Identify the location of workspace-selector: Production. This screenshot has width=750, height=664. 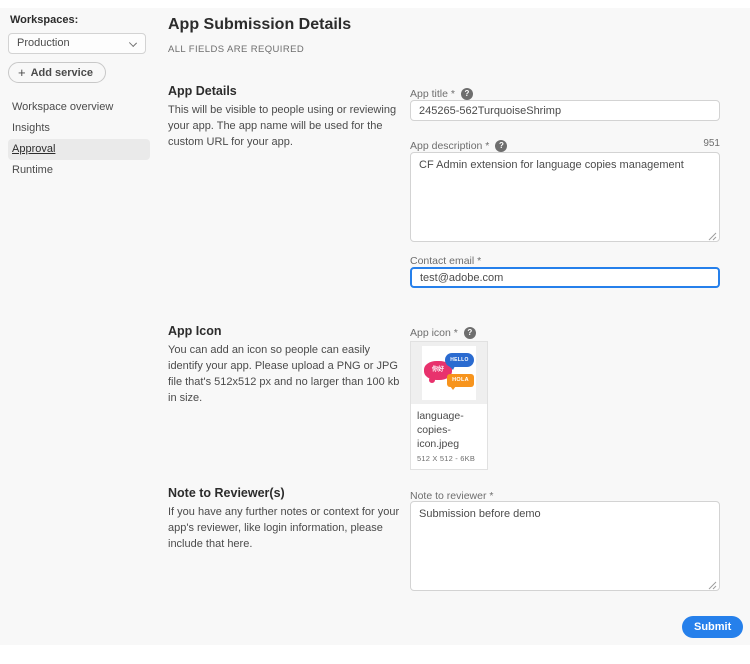
(77, 43).